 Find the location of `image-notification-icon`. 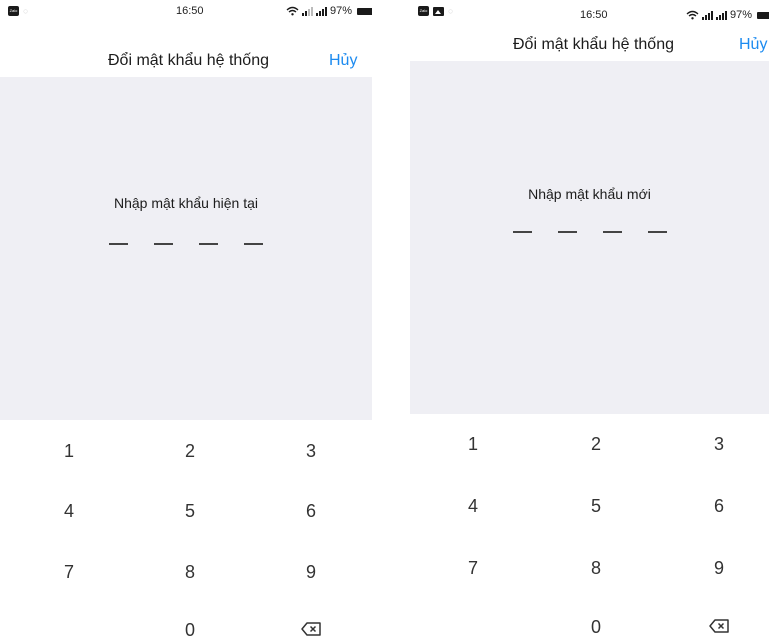

image-notification-icon is located at coordinates (438, 11).